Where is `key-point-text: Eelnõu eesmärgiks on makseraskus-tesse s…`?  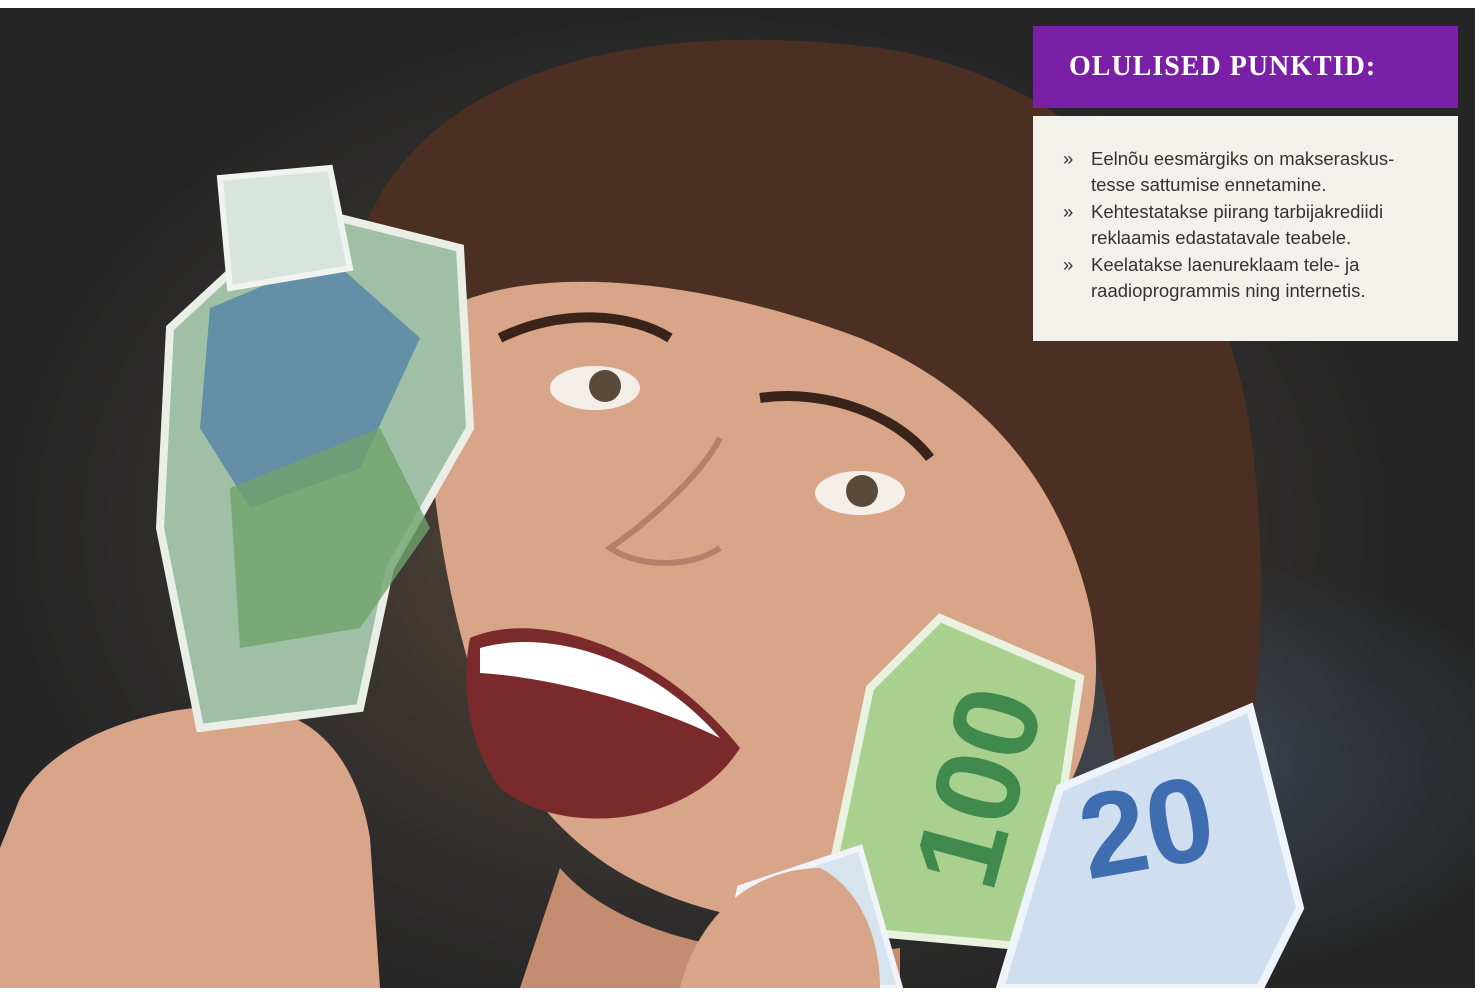
key-point-text: Eelnõu eesmärgiks on makseraskus-tesse s… is located at coordinates (1243, 171).